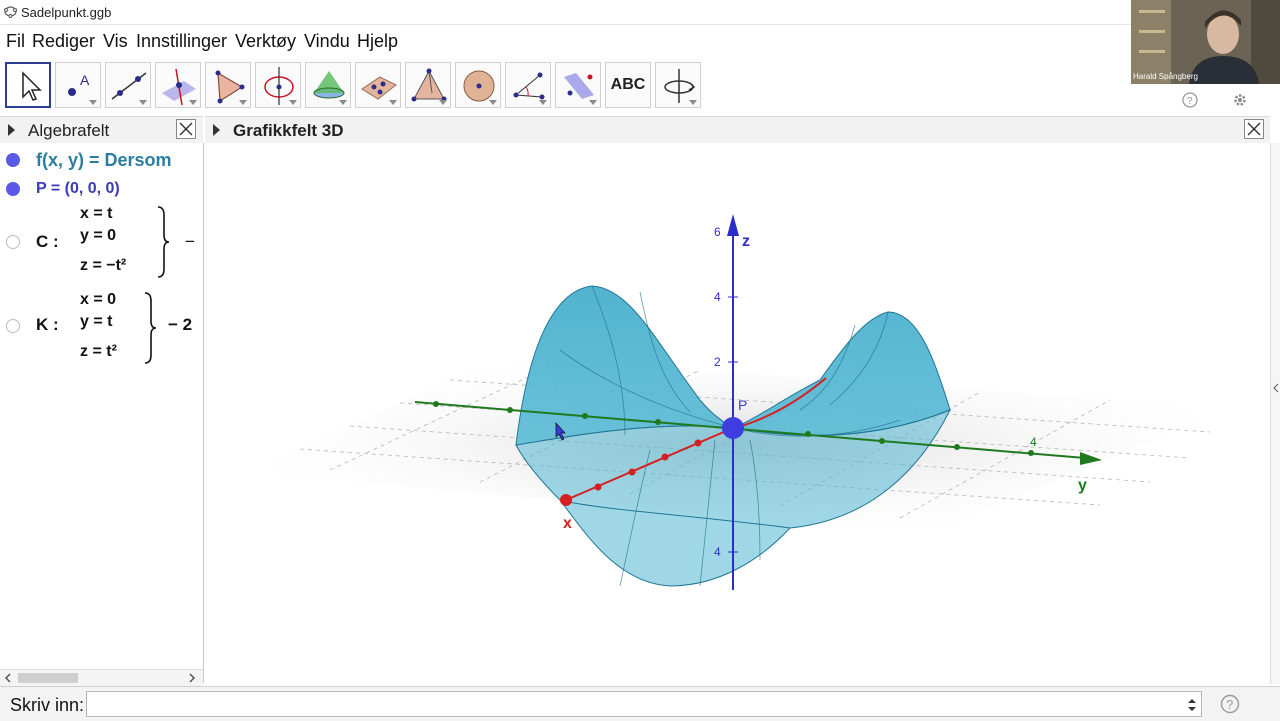  I want to click on reflect-tool, so click(578, 85).